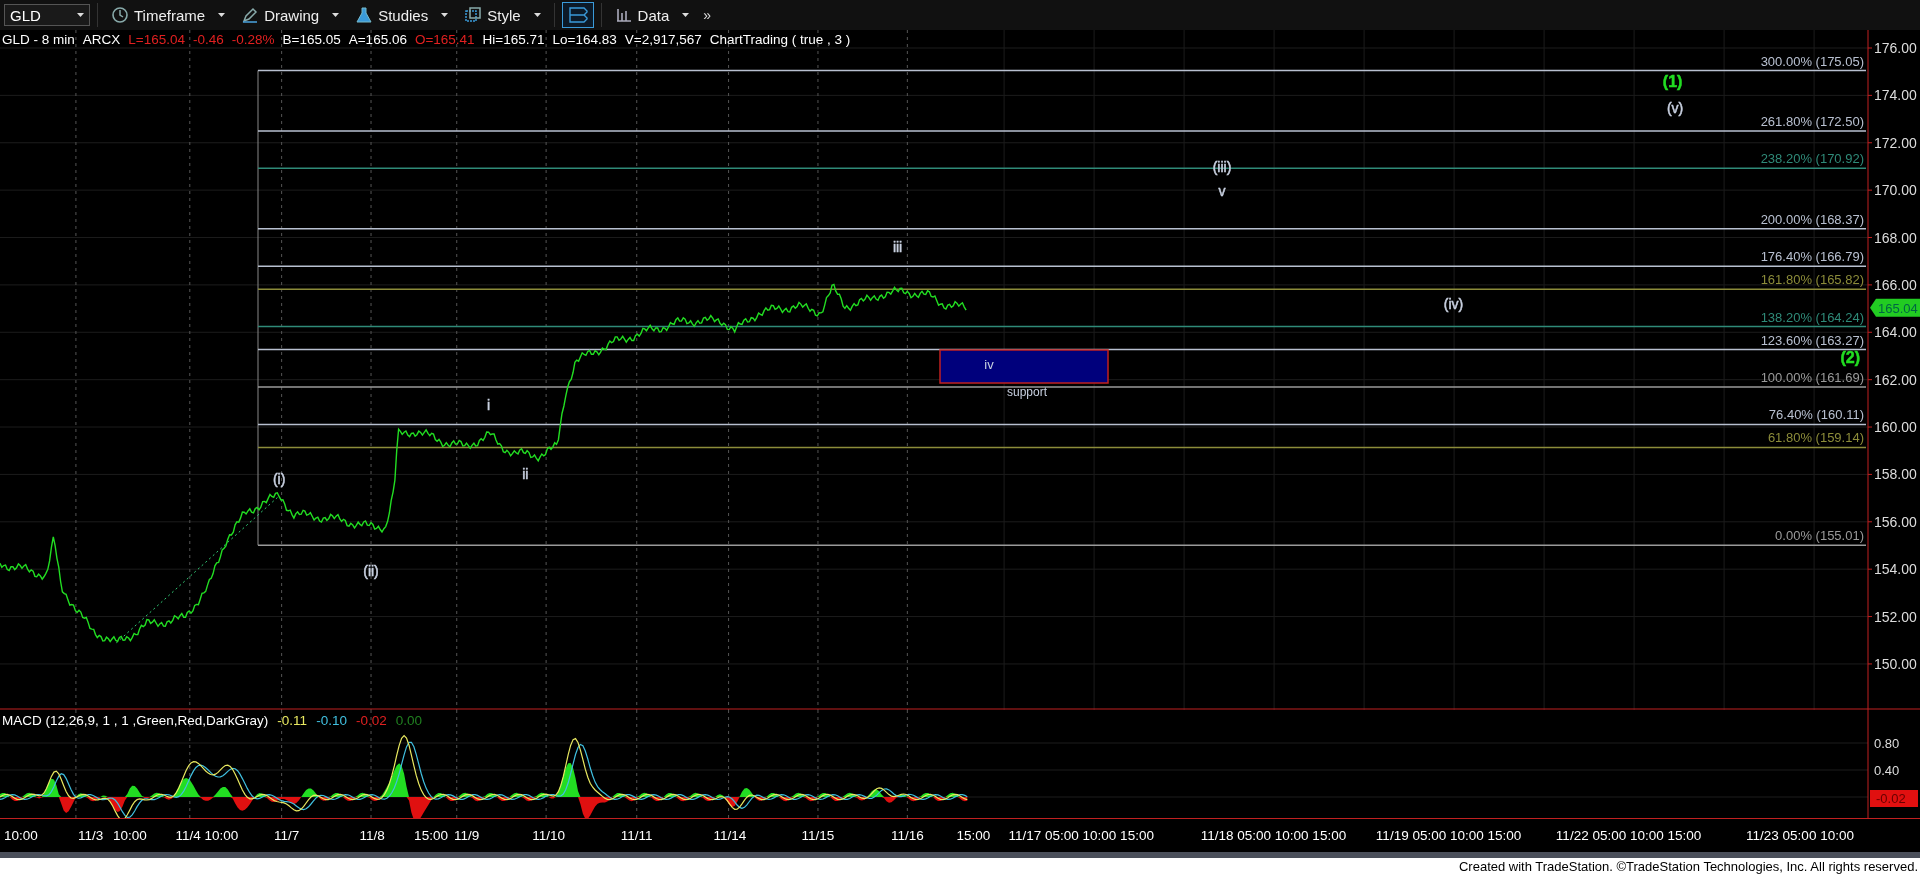 The image size is (1920, 875). Describe the element at coordinates (780, 39) in the screenshot. I see `legend-text: ChartTrading ( true , 3 )` at that location.